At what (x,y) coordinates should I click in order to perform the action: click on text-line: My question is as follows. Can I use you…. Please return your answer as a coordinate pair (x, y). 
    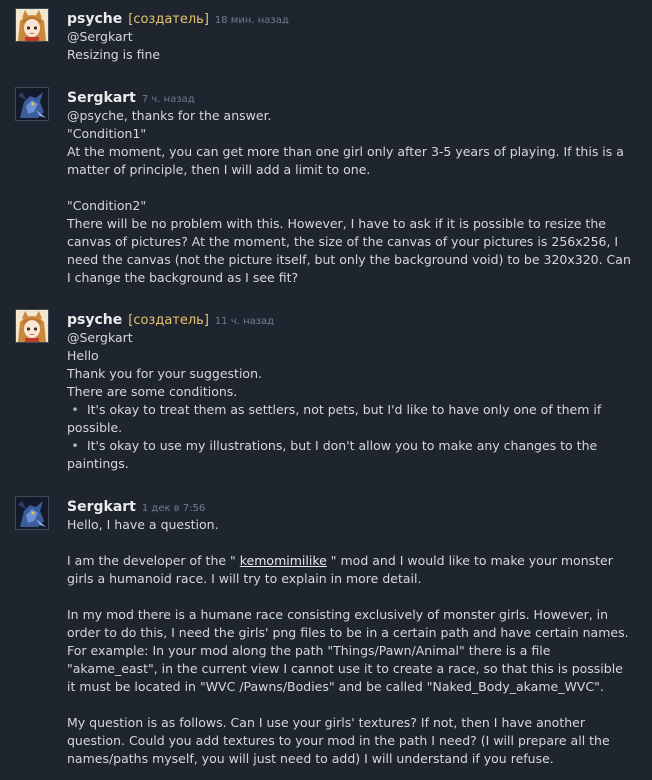
    Looking at the image, I should click on (326, 722).